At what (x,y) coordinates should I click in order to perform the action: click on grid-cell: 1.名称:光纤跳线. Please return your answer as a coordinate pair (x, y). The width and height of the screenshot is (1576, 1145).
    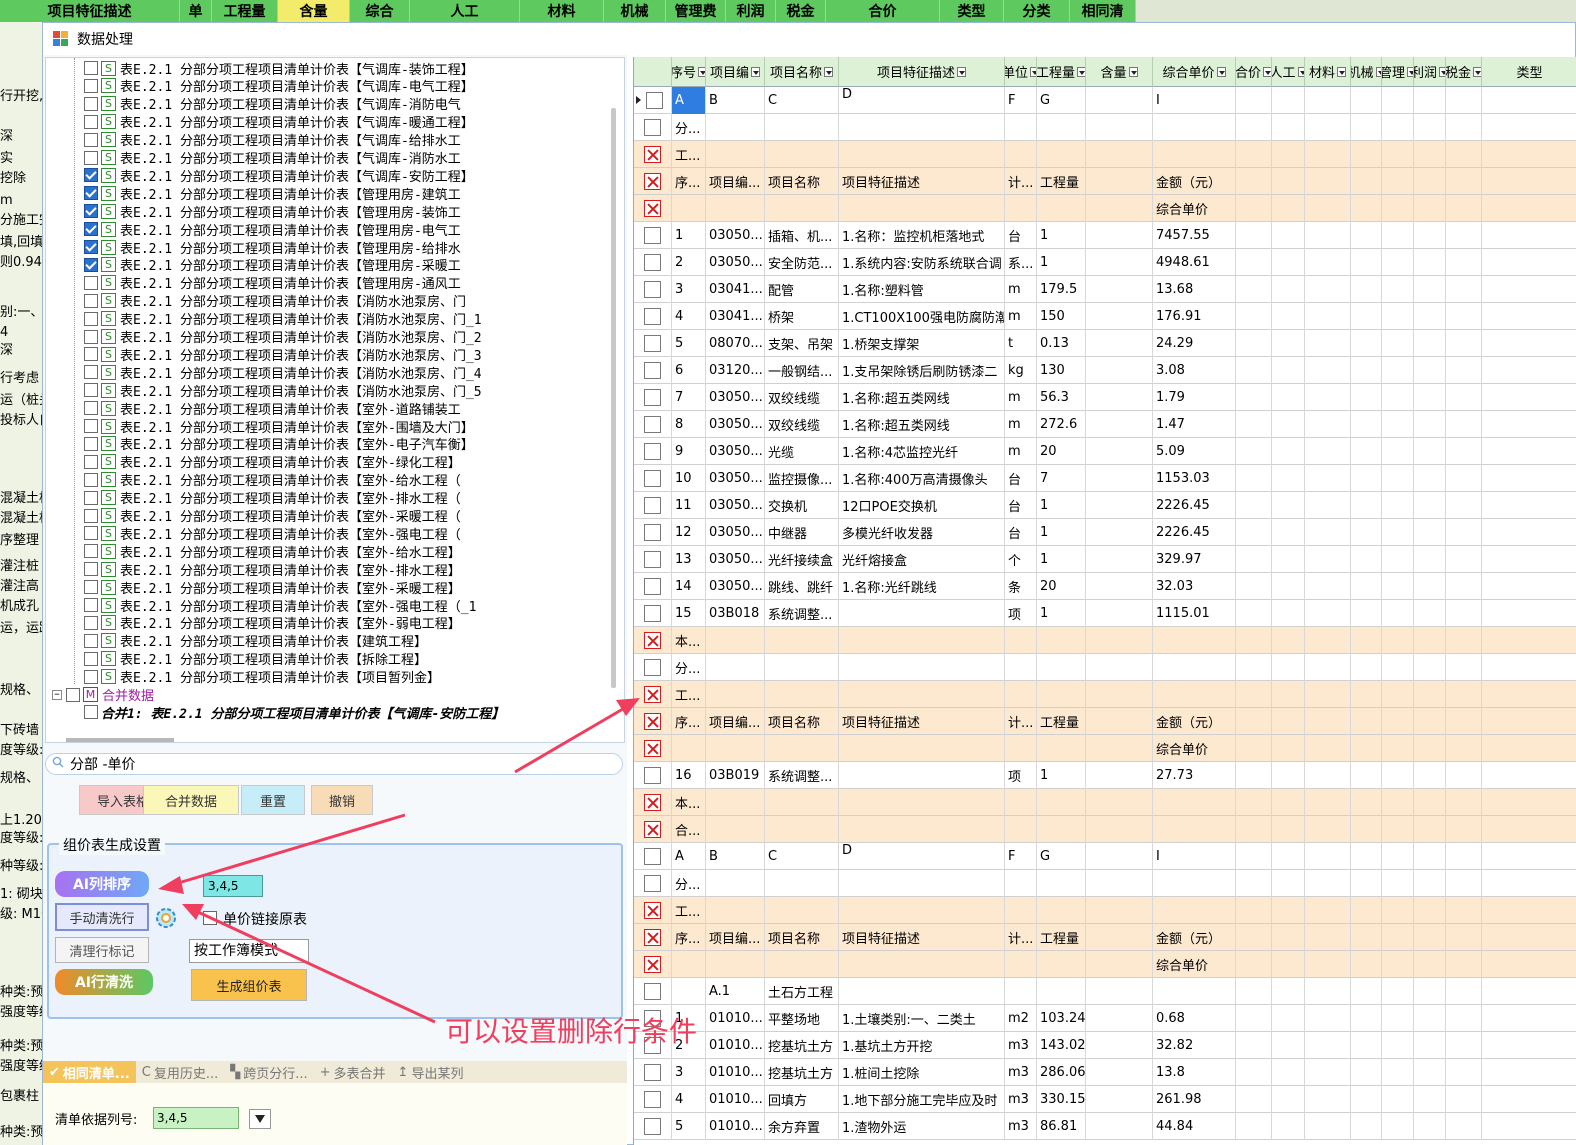
    Looking at the image, I should click on (922, 586).